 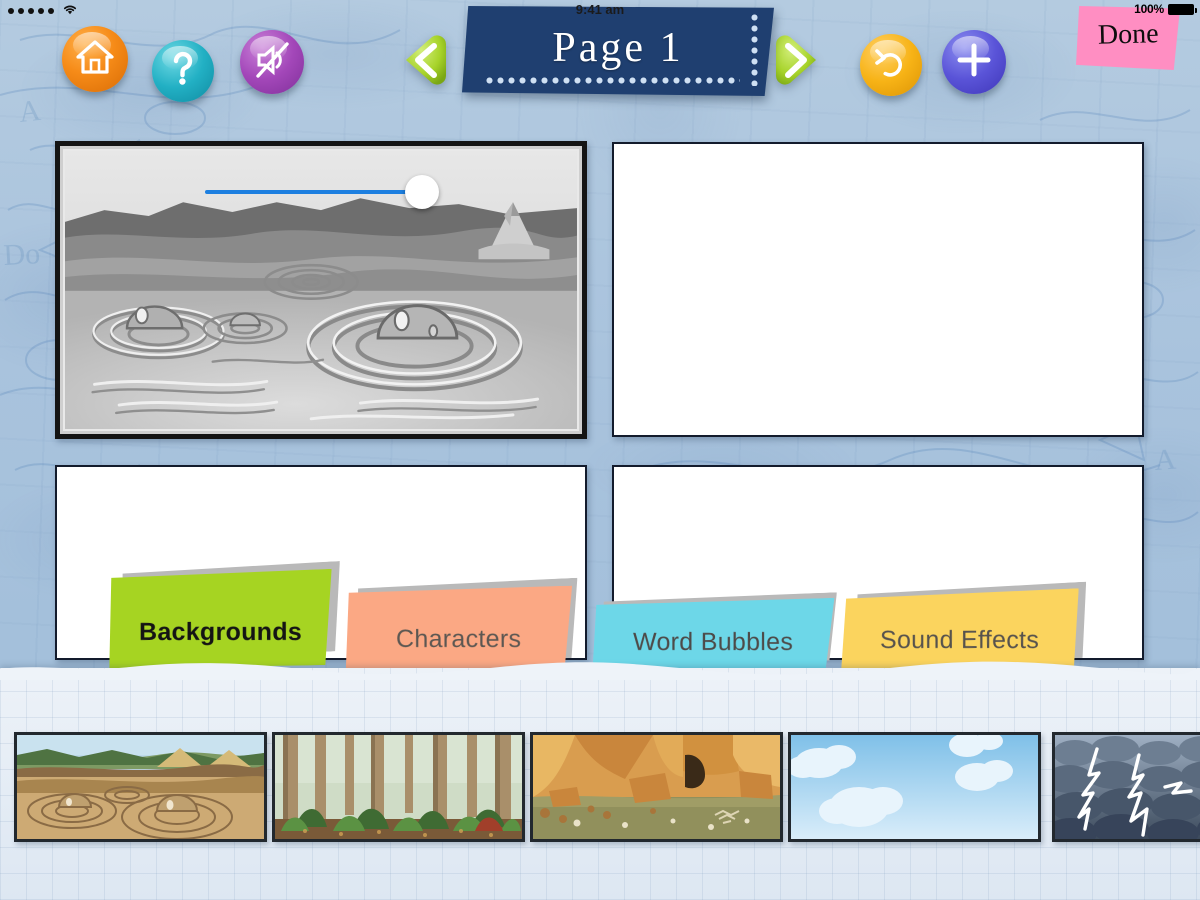 What do you see at coordinates (618, 48) in the screenshot?
I see `page-title: Page 1` at bounding box center [618, 48].